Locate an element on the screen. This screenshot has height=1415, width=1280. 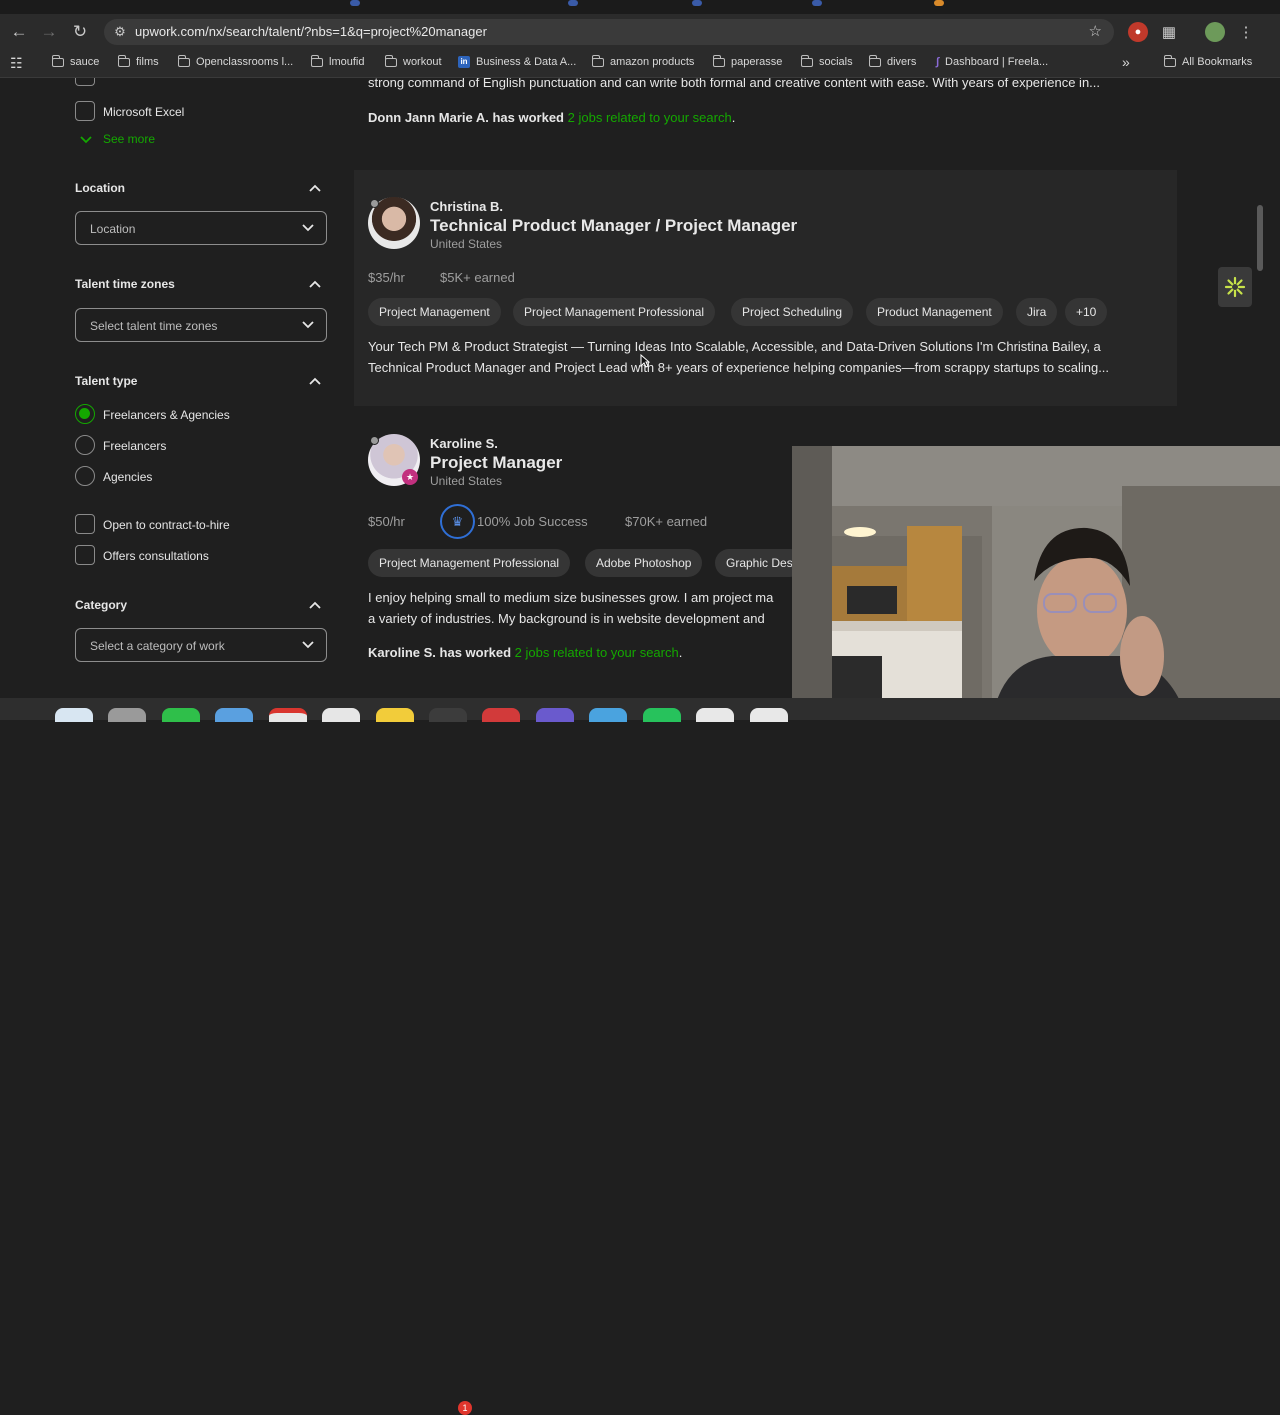
skill-chip: Graphic Des is located at coordinates (759, 563).